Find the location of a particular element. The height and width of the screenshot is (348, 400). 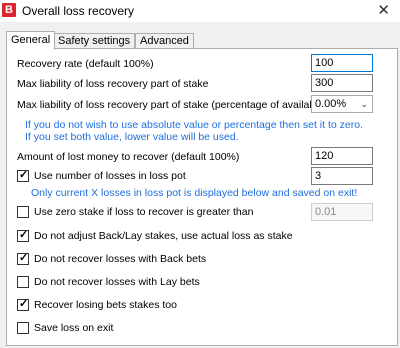

tab-safety-settings: Safety settings is located at coordinates (94, 41).